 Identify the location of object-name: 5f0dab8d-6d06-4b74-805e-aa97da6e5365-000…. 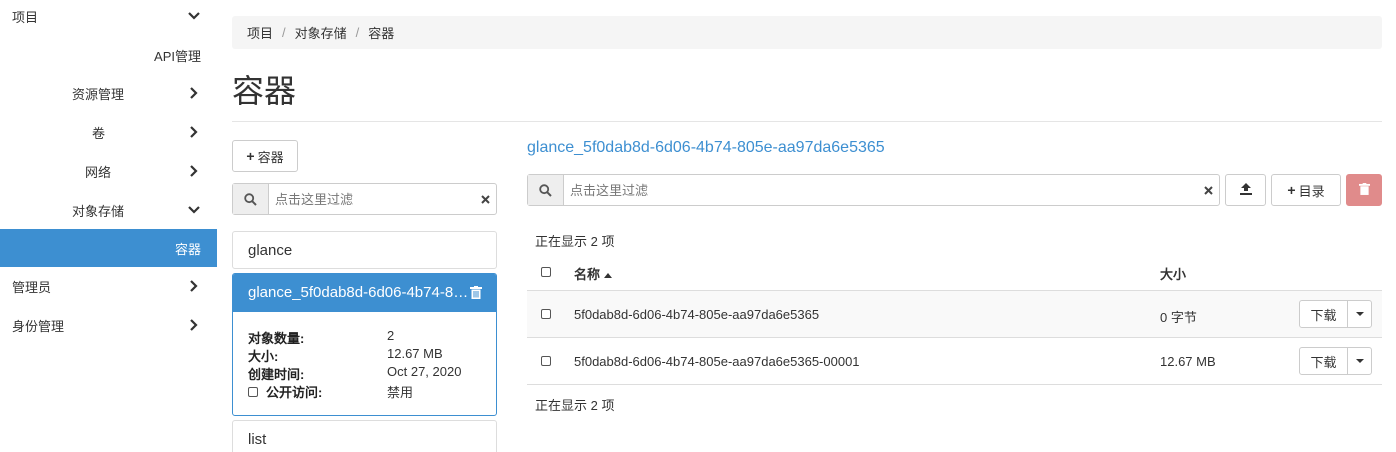
(717, 361).